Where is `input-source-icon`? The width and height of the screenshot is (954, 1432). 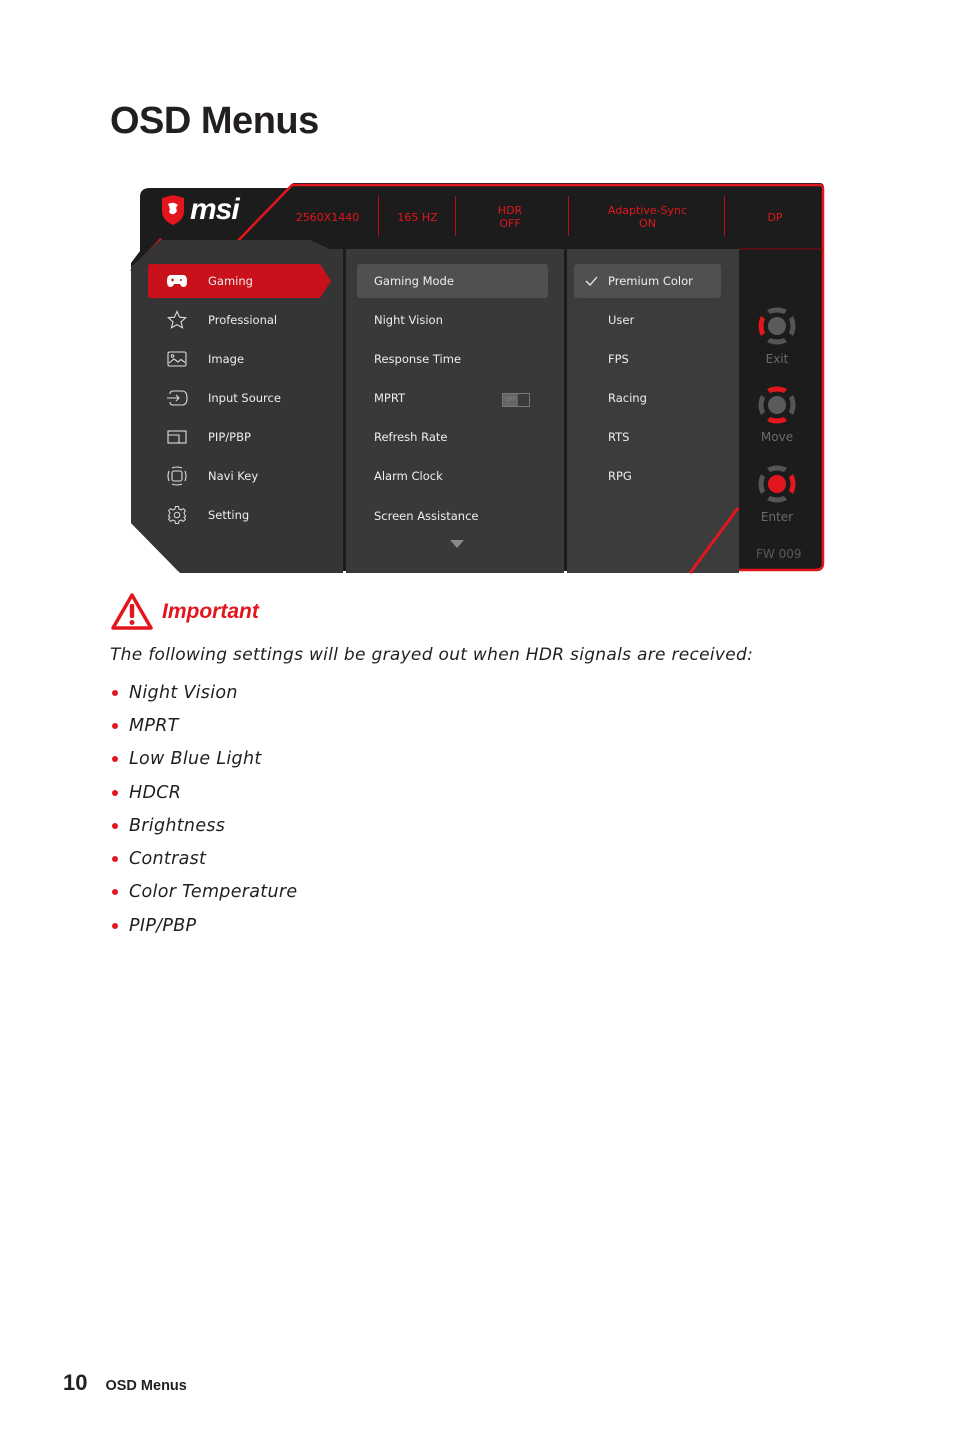 input-source-icon is located at coordinates (177, 398).